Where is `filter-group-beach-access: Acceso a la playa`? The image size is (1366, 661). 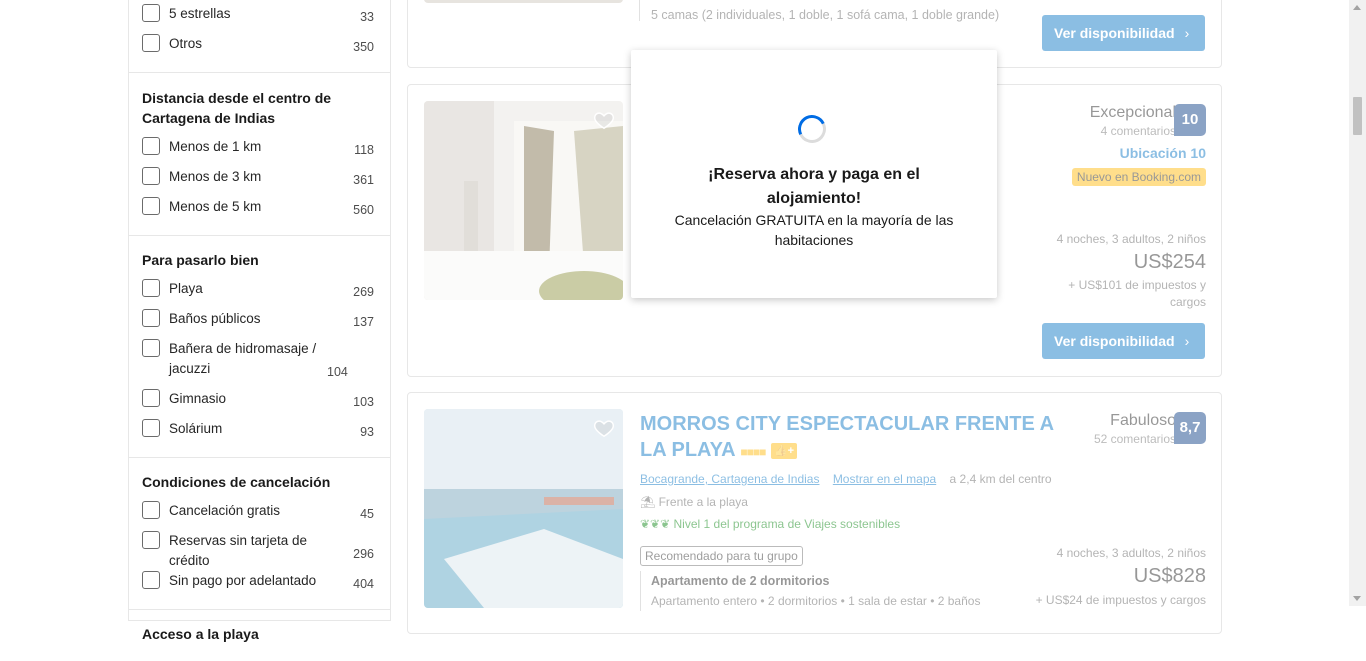
filter-group-beach-access: Acceso a la playa is located at coordinates (259, 635).